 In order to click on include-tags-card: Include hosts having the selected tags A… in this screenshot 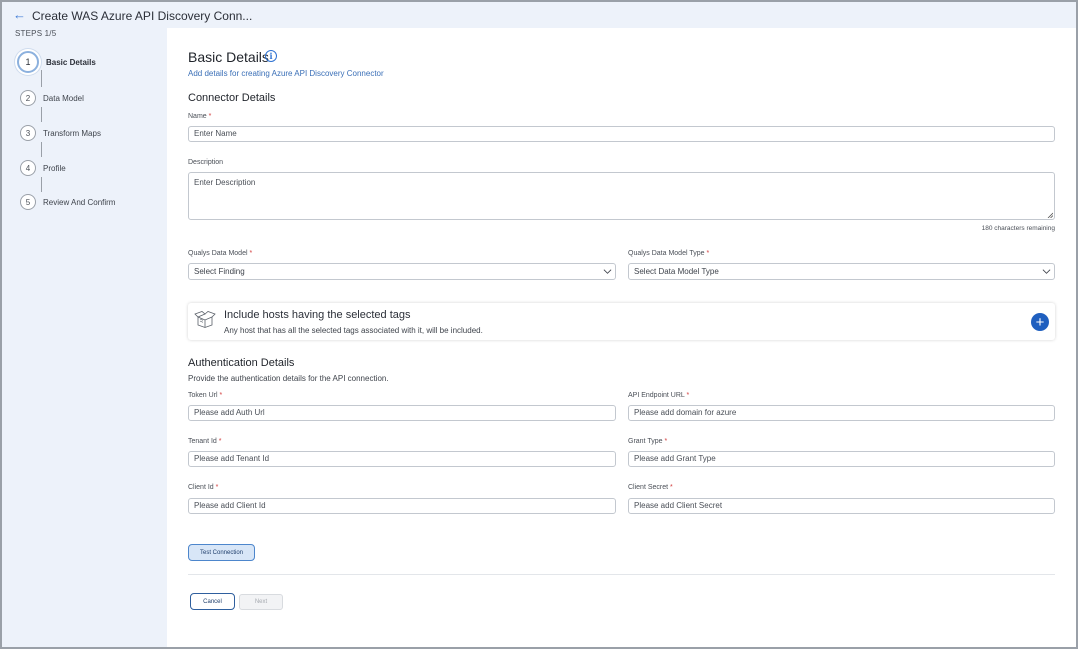, I will do `click(621, 321)`.